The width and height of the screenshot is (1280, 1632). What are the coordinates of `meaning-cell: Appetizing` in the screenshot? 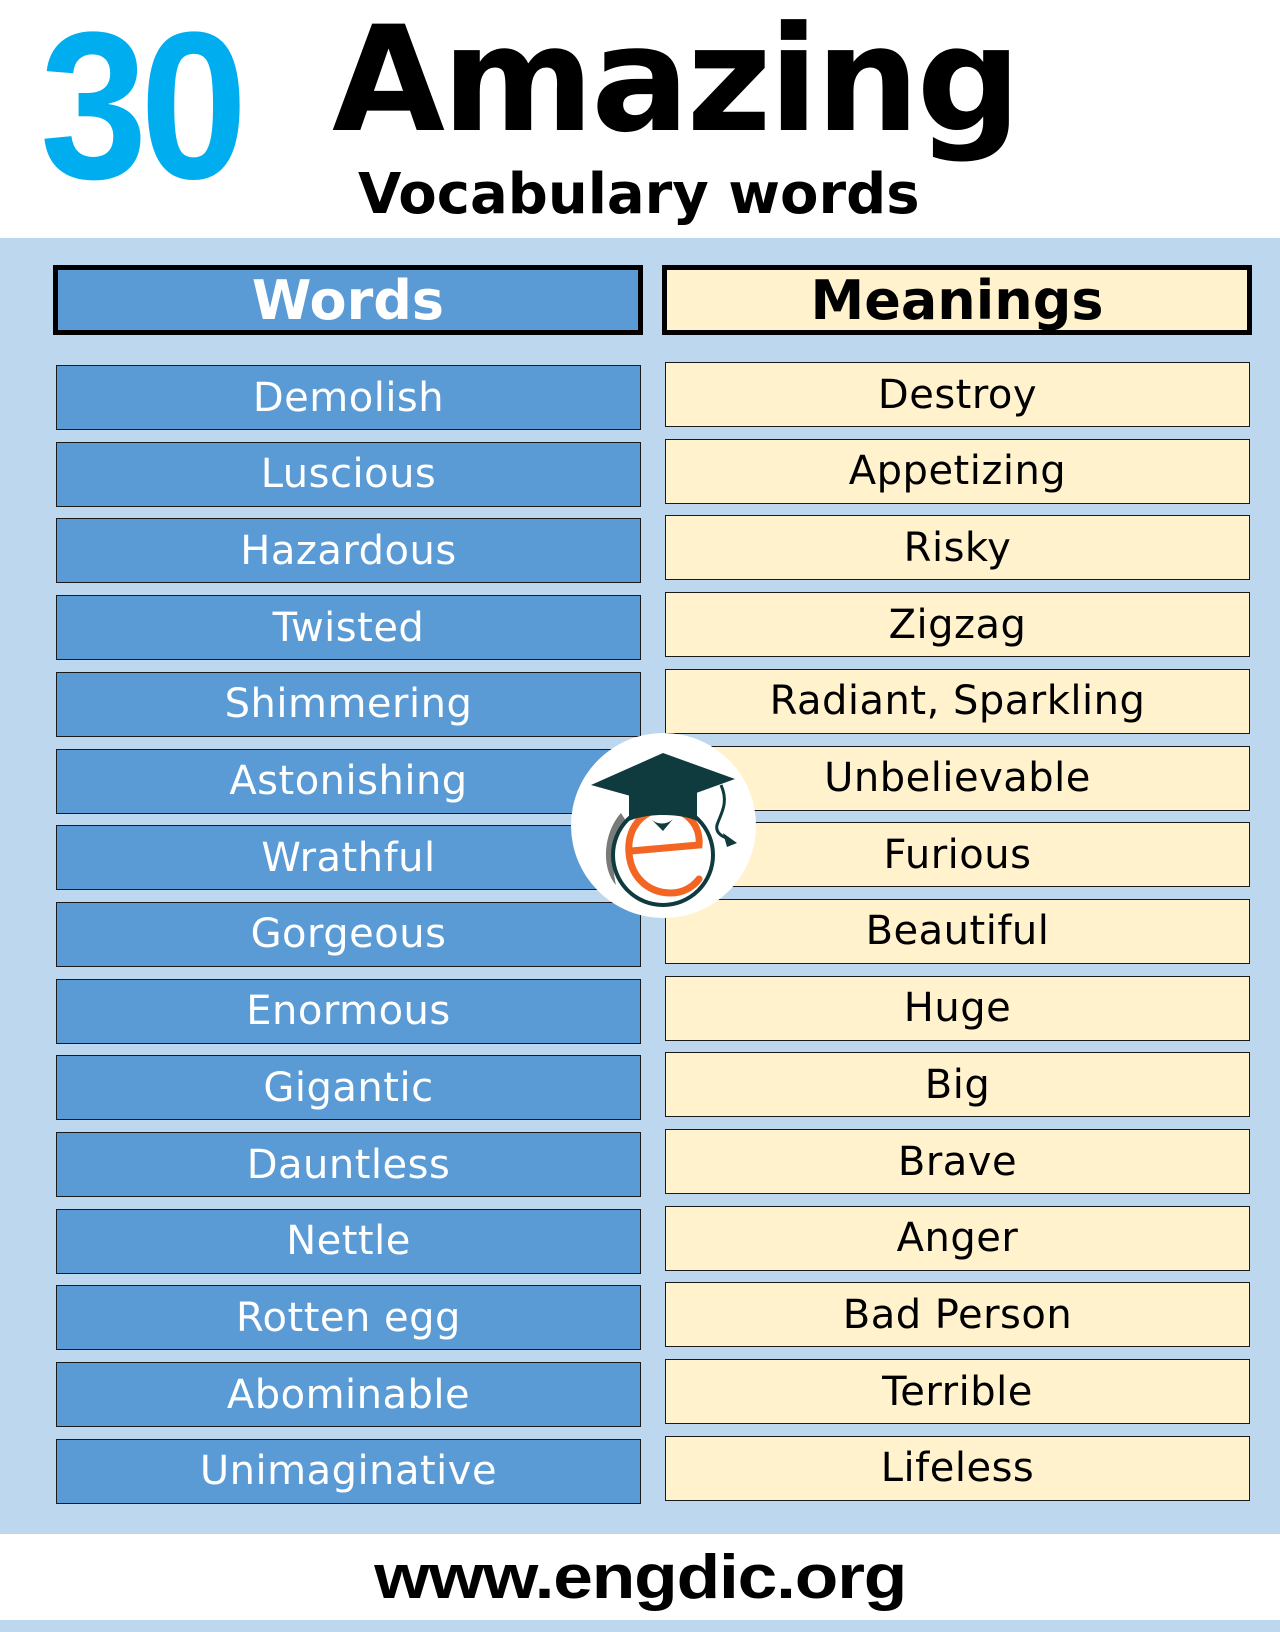 It's located at (957, 471).